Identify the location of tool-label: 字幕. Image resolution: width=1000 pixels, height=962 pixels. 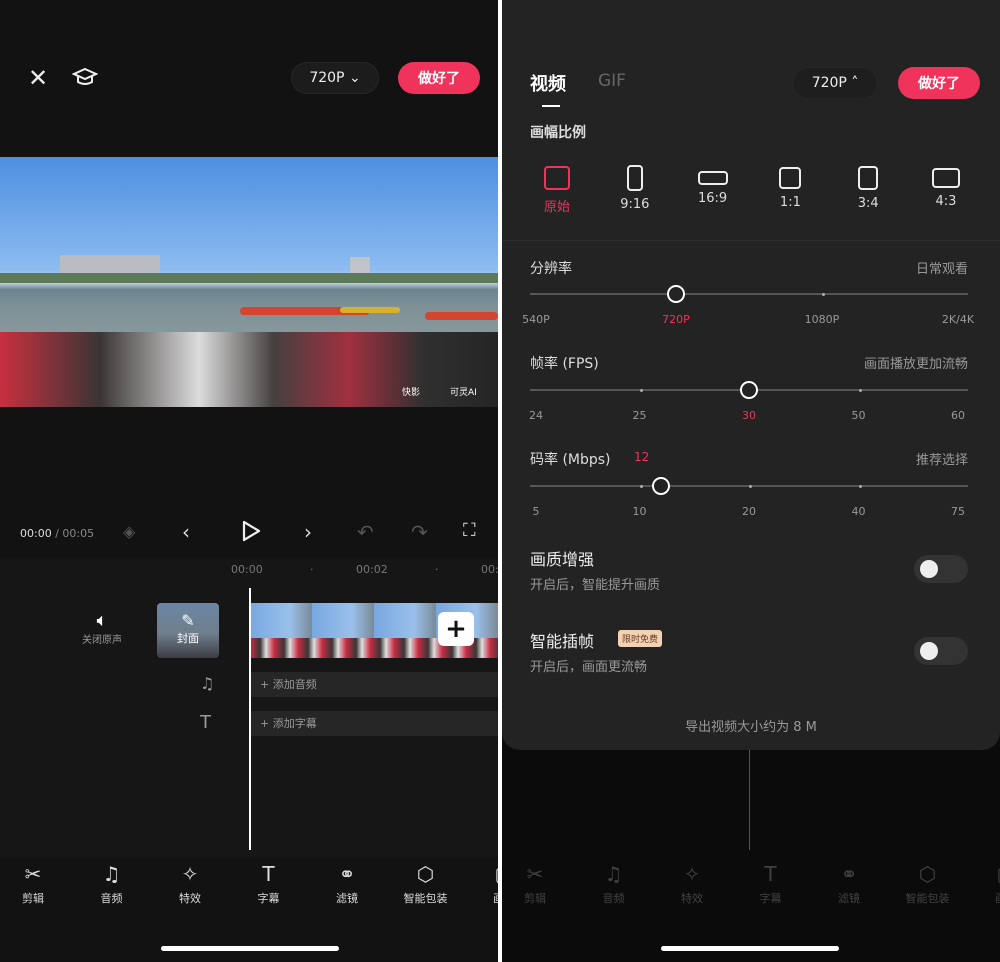
(770, 898).